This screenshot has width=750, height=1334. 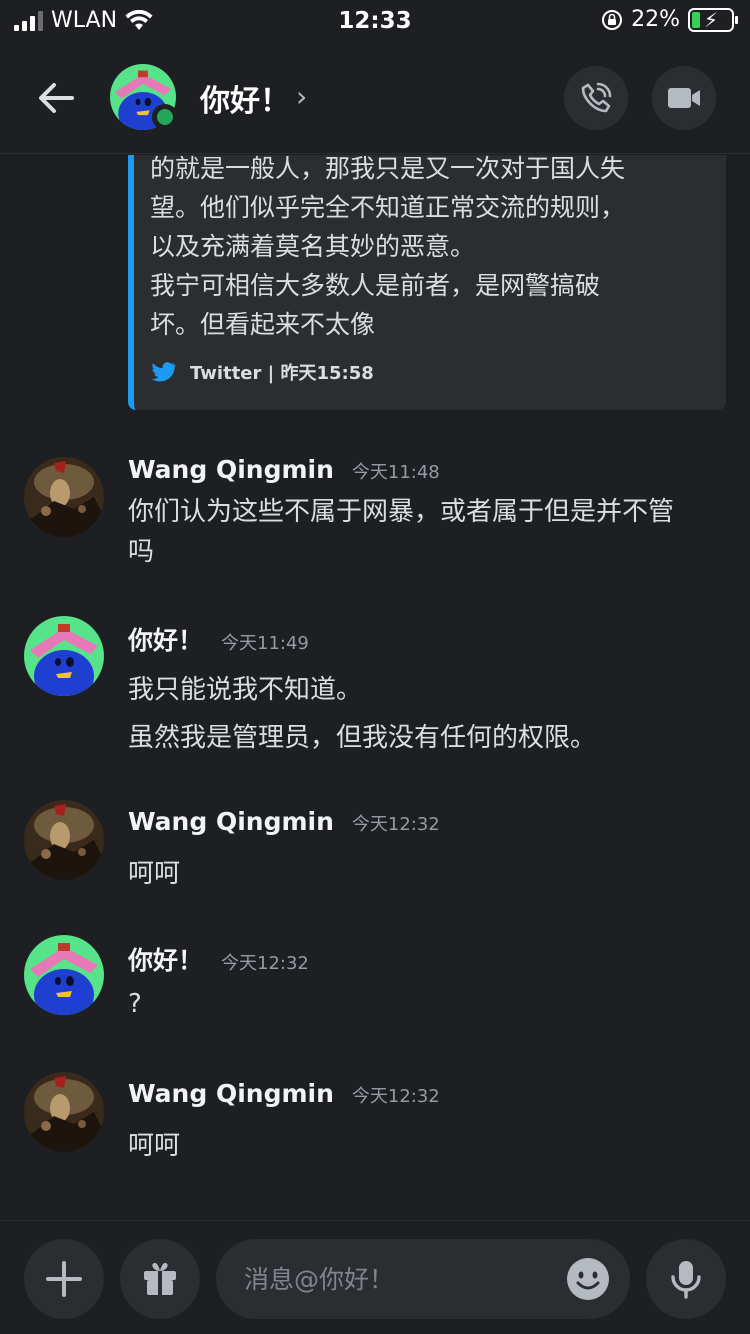 What do you see at coordinates (696, 19) in the screenshot?
I see `battery-fill` at bounding box center [696, 19].